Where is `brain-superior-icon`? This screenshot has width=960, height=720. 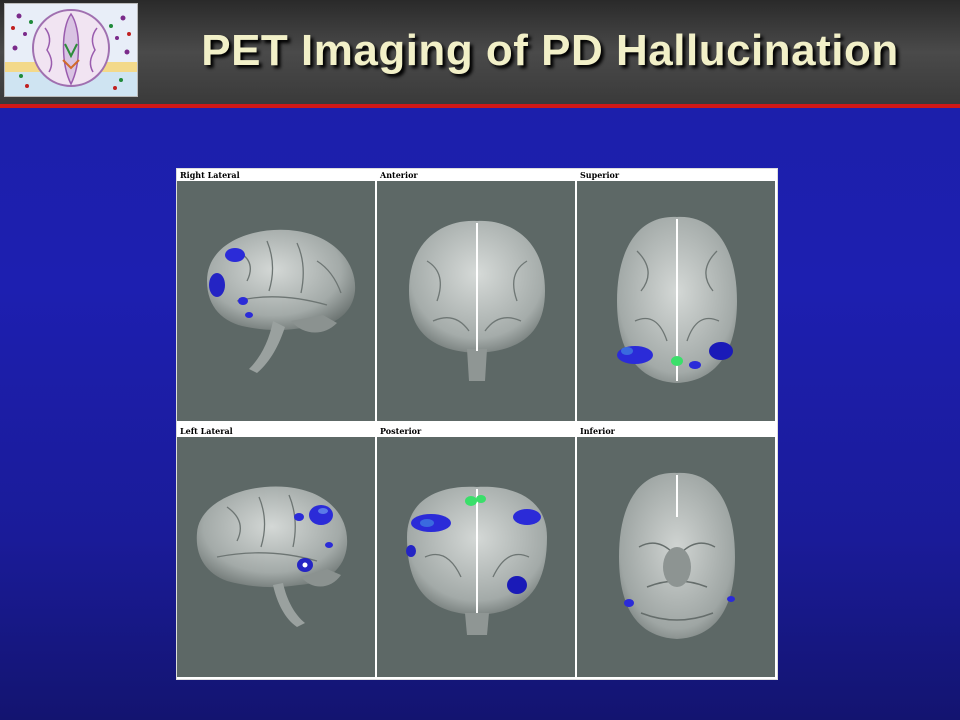 brain-superior-icon is located at coordinates (676, 301).